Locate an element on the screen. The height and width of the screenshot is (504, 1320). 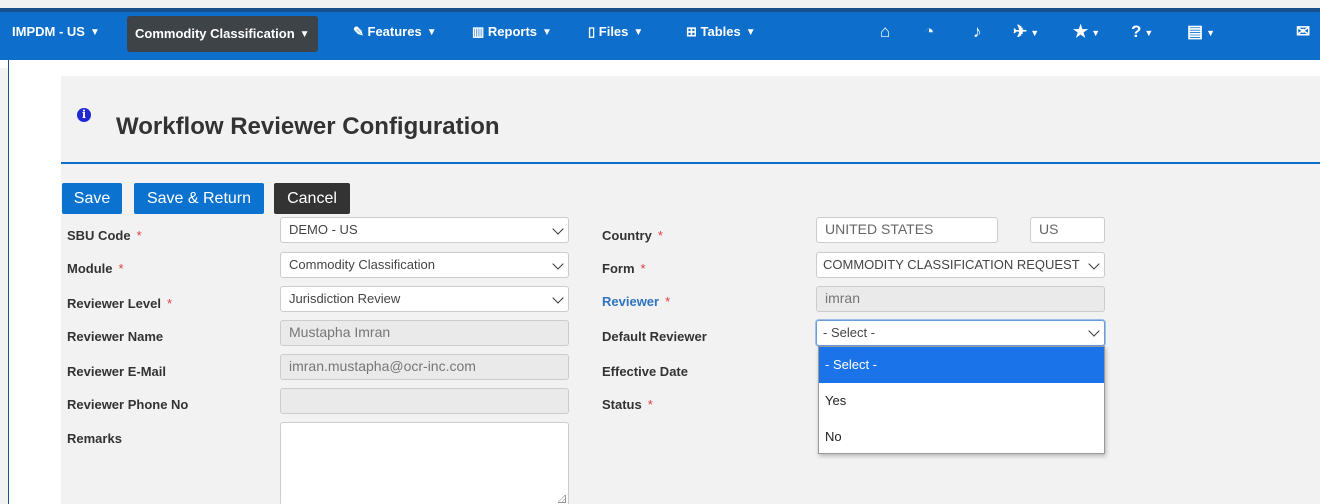
module-select: Commodity Classification is located at coordinates (424, 265).